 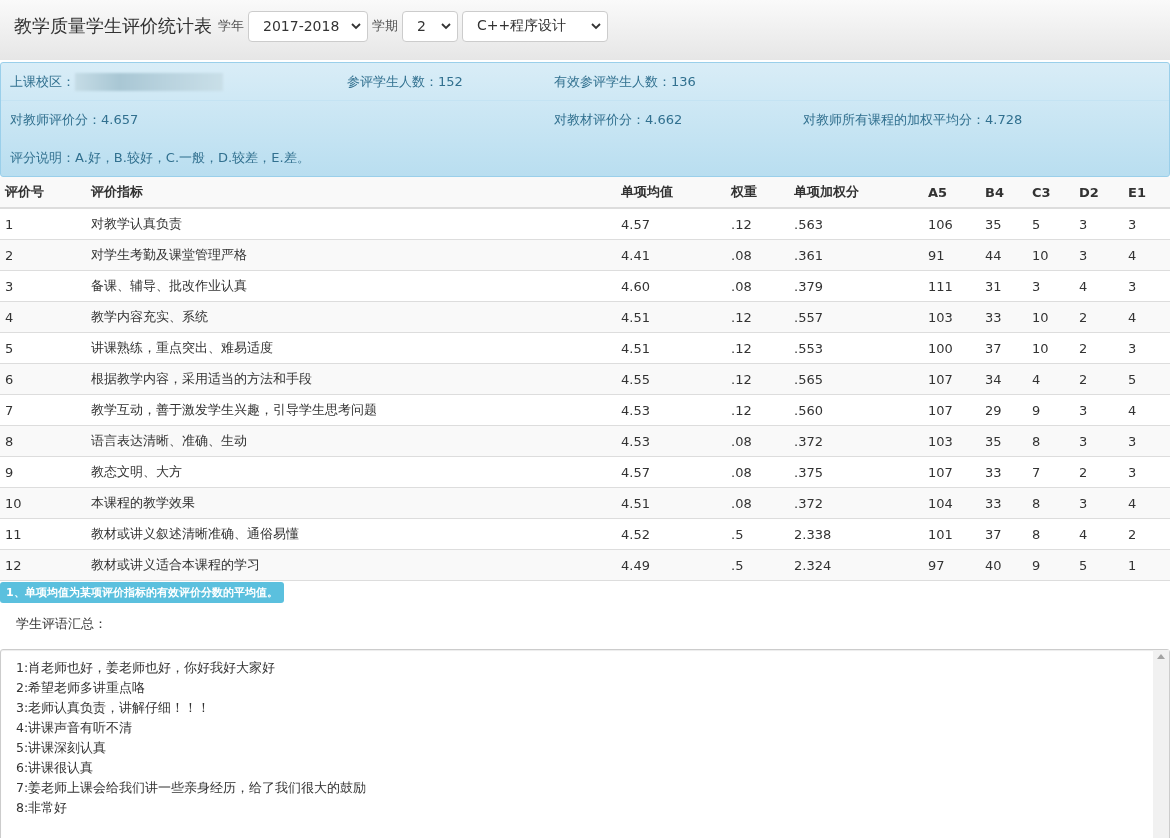 I want to click on comment-line: 1:肖老师也好，姜老师也好，你好我好大家好, so click(x=146, y=668).